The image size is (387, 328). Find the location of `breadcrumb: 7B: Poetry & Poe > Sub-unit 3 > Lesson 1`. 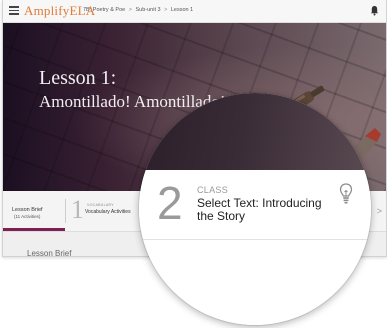

breadcrumb: 7B: Poetry & Poe > Sub-unit 3 > Lesson 1 is located at coordinates (138, 10).